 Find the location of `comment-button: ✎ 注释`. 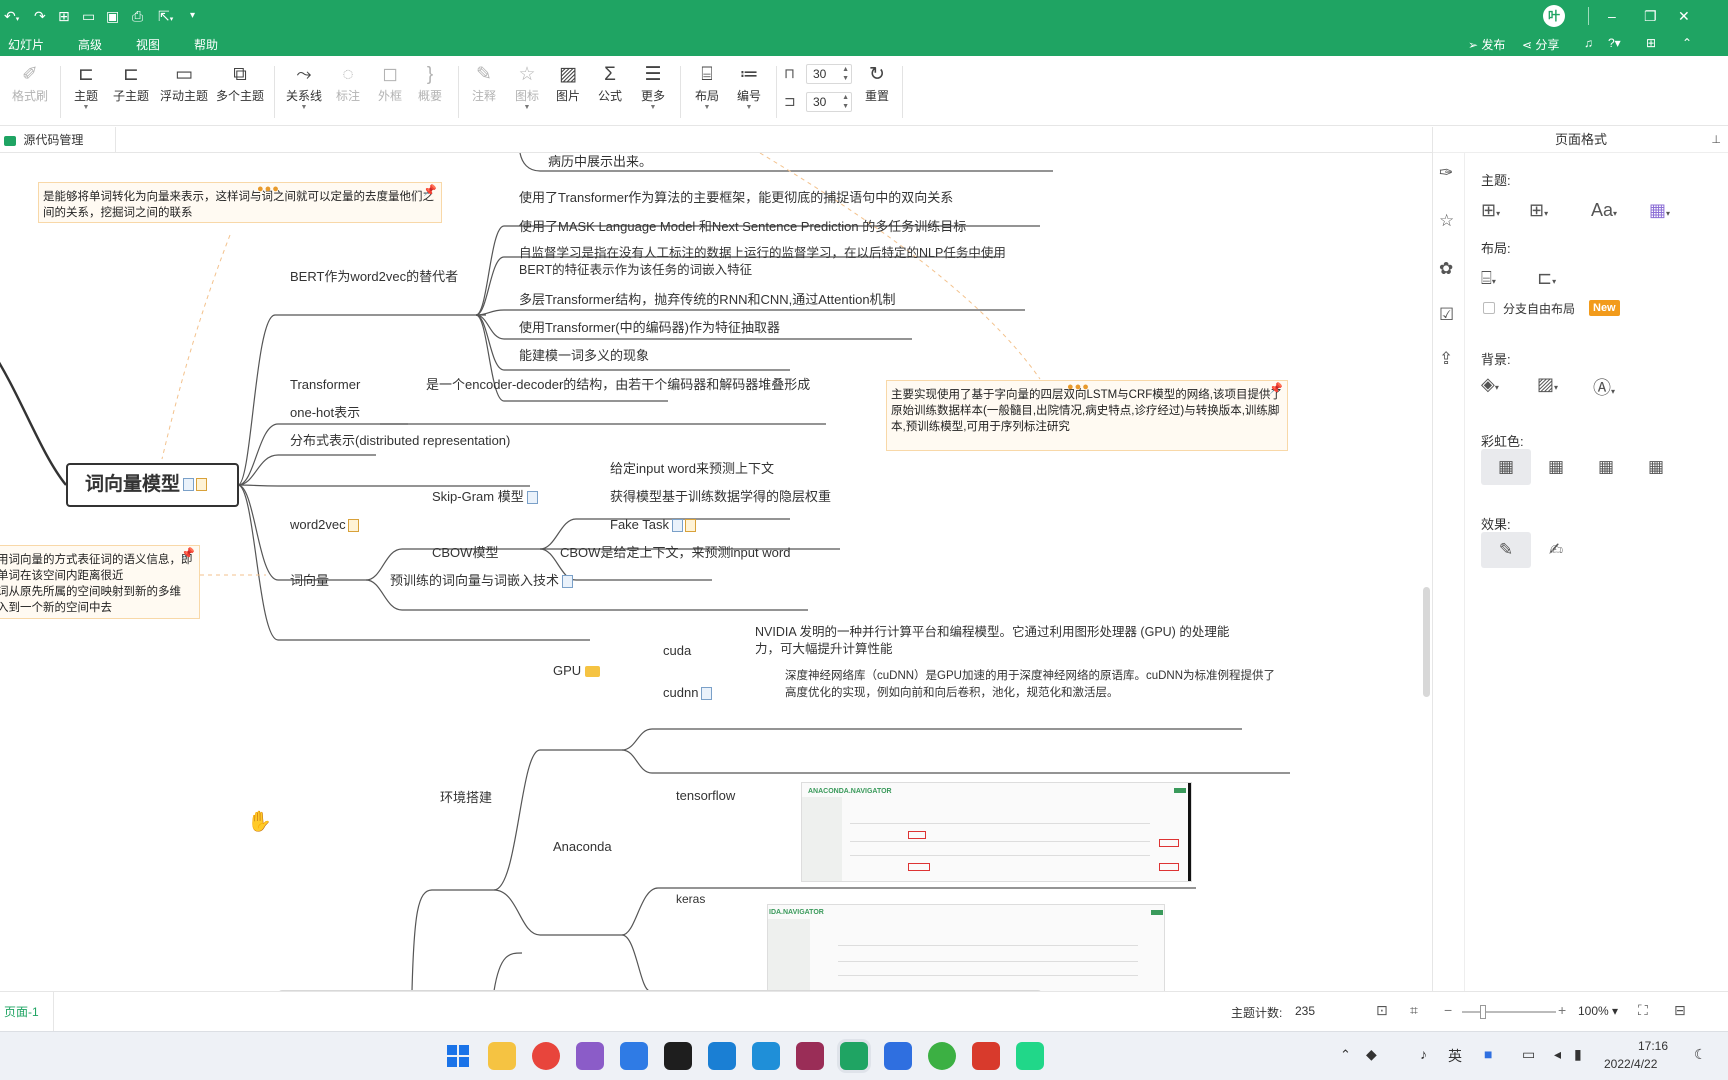

comment-button: ✎ 注释 is located at coordinates (484, 83).